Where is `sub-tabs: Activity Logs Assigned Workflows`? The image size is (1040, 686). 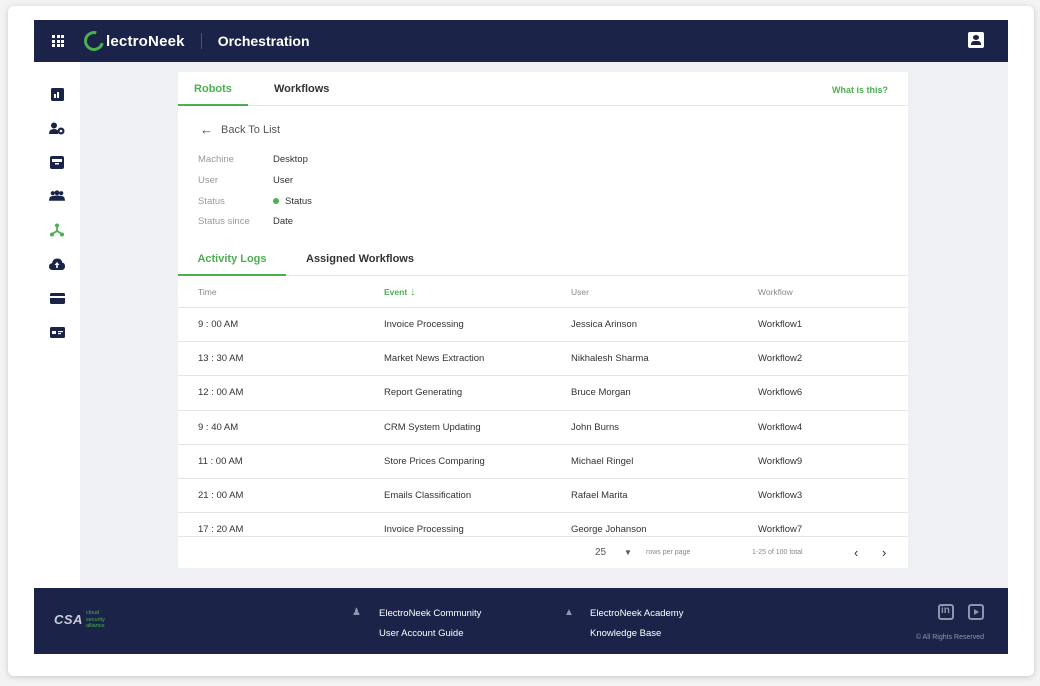 sub-tabs: Activity Logs Assigned Workflows is located at coordinates (543, 259).